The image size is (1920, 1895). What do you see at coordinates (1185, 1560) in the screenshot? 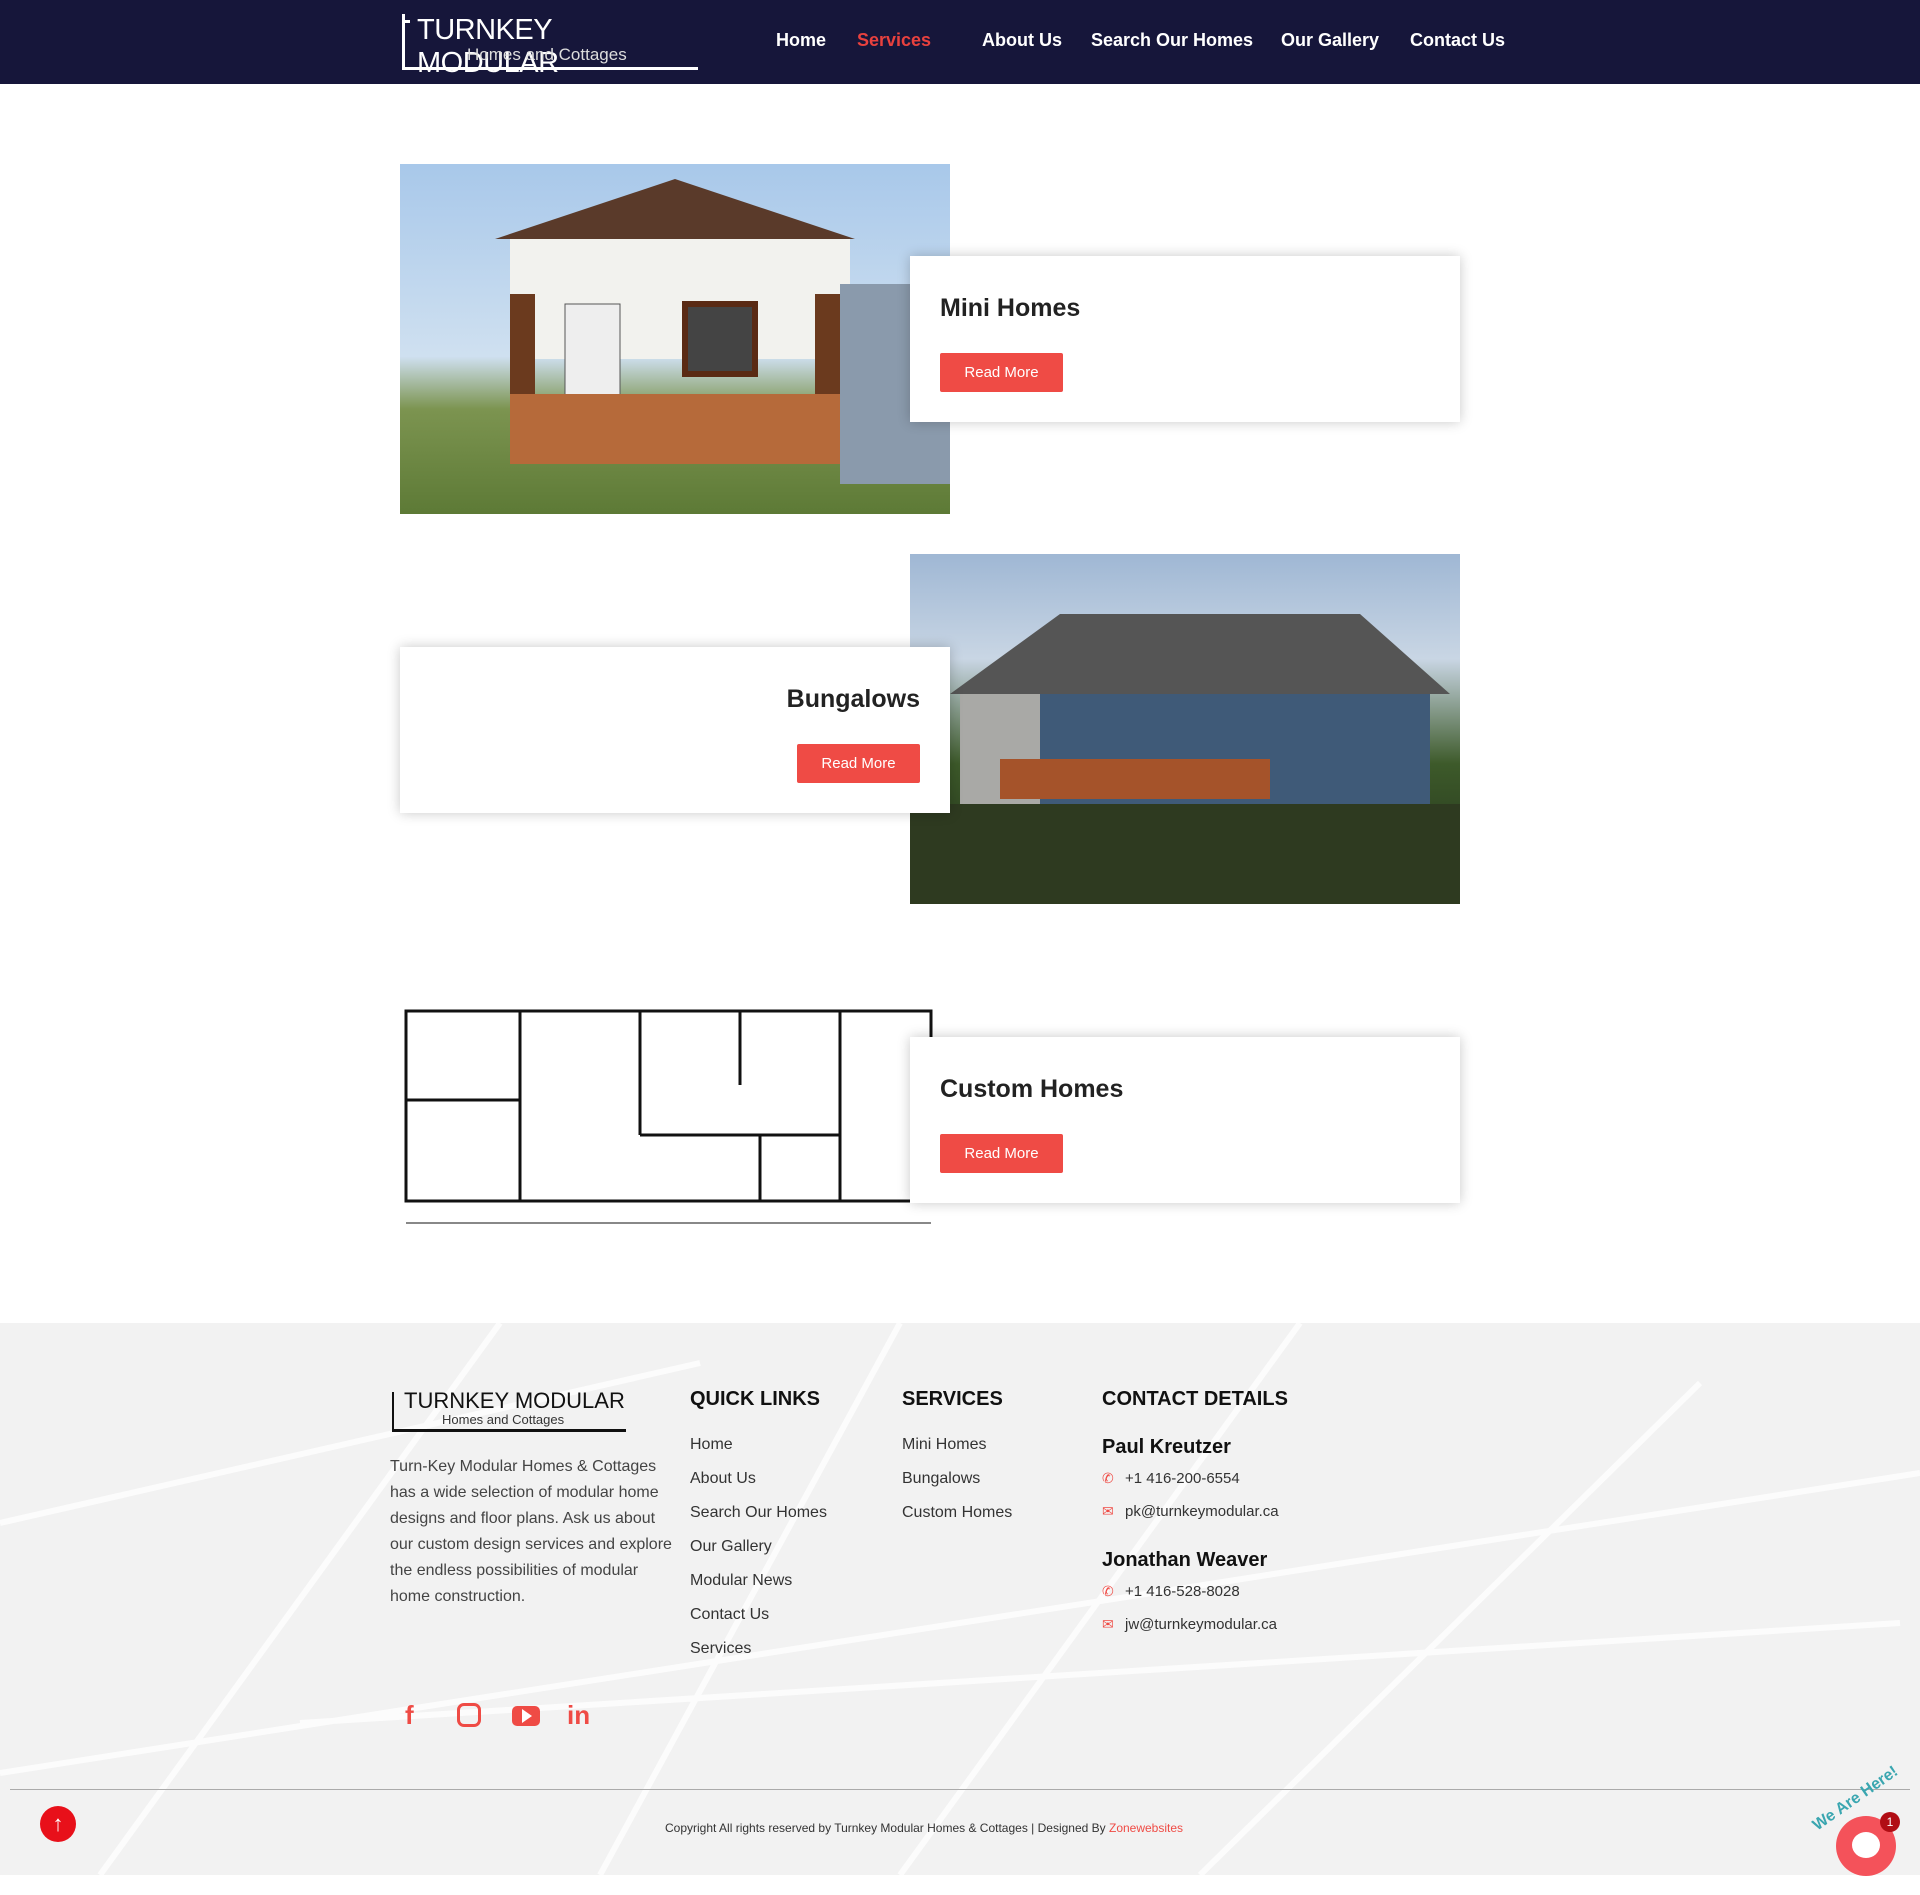
I see `contact-name: Jonathan Weaver` at bounding box center [1185, 1560].